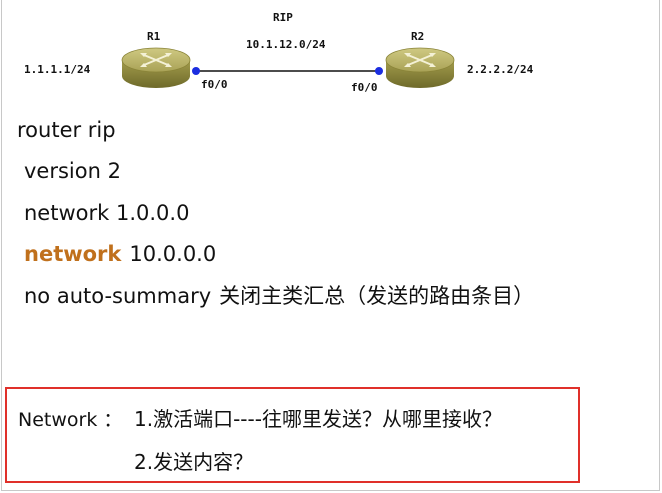  I want to click on network-value: 10.0.0.0, so click(173, 254).